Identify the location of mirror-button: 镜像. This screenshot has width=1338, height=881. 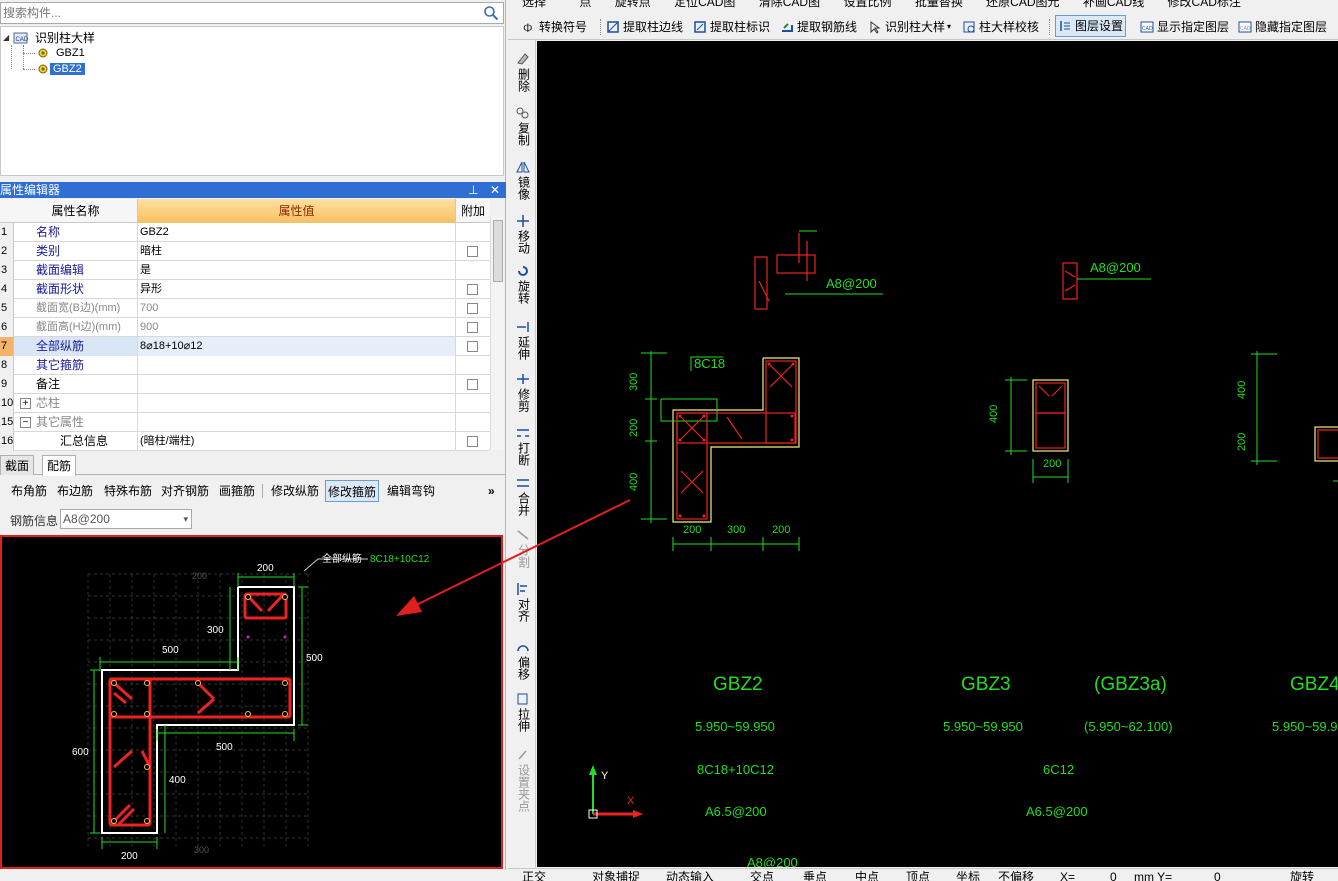
(523, 181).